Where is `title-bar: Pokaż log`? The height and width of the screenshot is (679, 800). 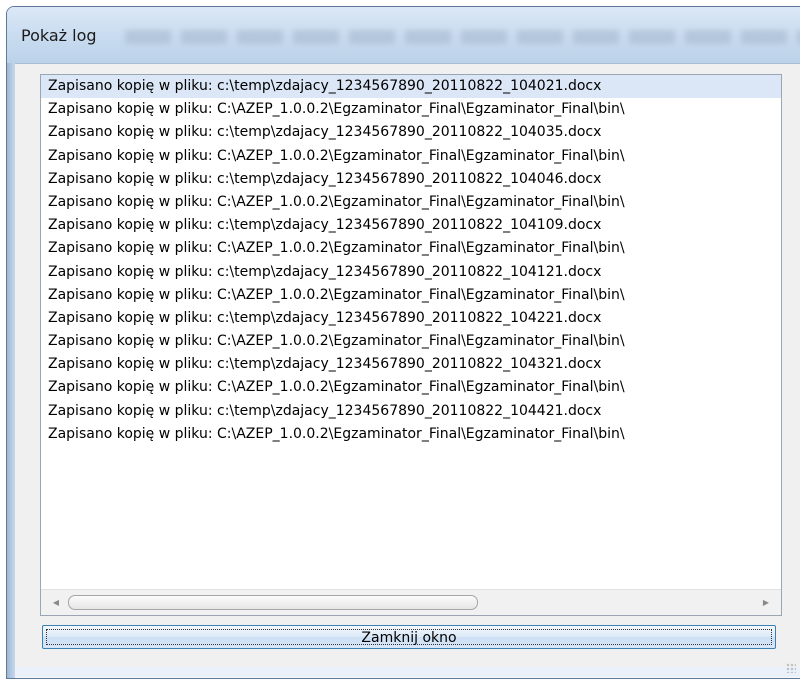 title-bar: Pokaż log is located at coordinates (403, 35).